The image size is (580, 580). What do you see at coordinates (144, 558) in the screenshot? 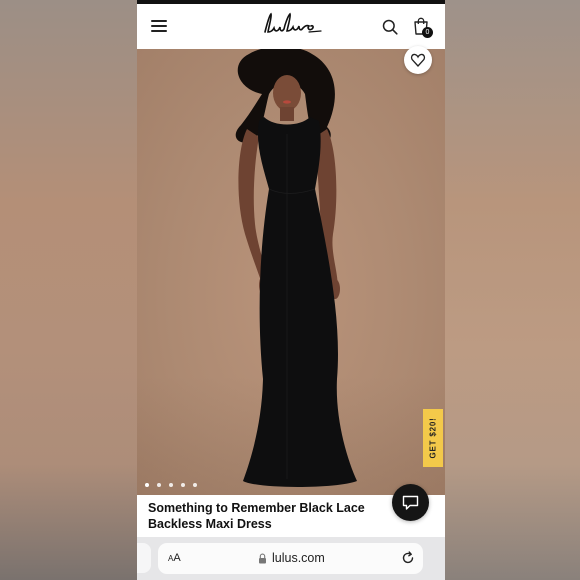
I see `previous-tab` at bounding box center [144, 558].